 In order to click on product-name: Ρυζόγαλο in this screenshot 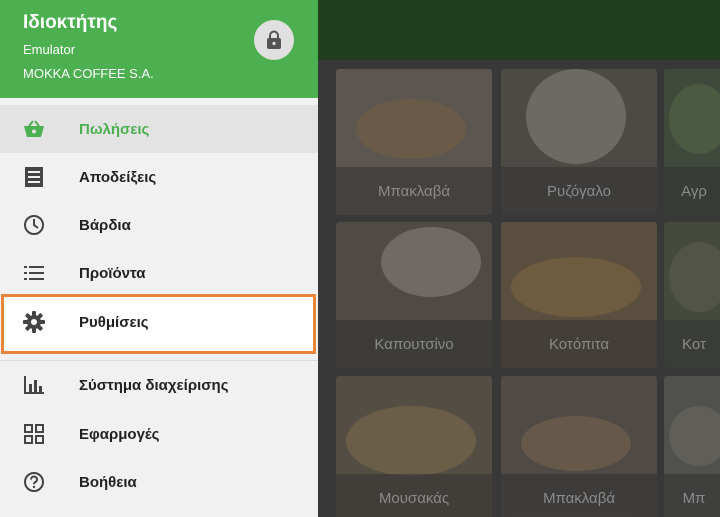, I will do `click(579, 191)`.